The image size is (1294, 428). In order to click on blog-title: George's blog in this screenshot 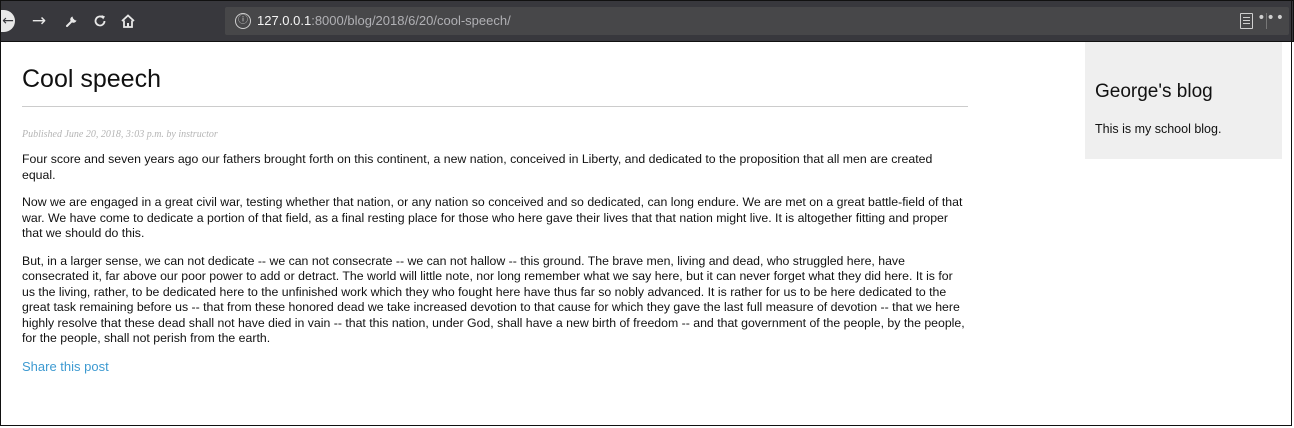, I will do `click(1154, 91)`.